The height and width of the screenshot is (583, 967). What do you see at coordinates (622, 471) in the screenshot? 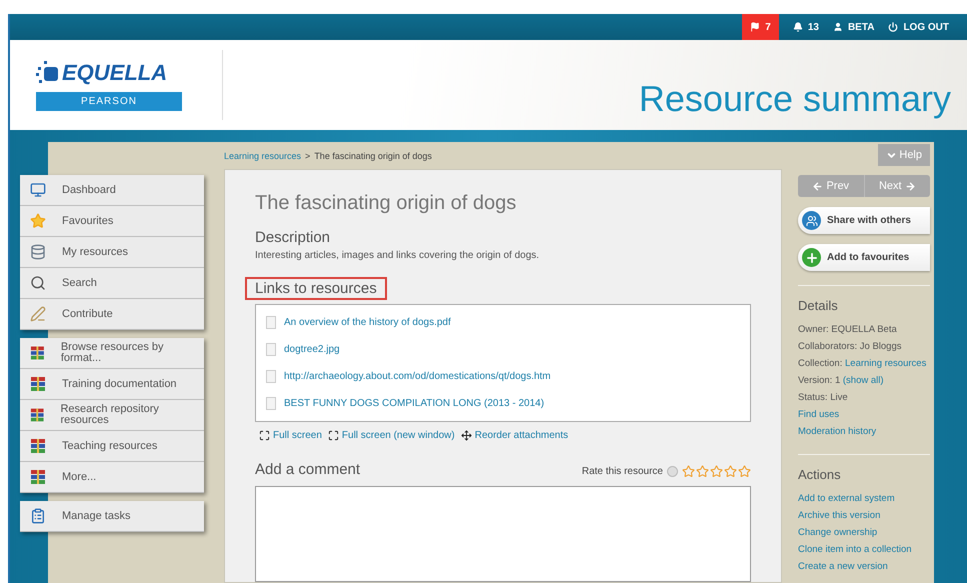
I see `rate-label: Rate this resource` at bounding box center [622, 471].